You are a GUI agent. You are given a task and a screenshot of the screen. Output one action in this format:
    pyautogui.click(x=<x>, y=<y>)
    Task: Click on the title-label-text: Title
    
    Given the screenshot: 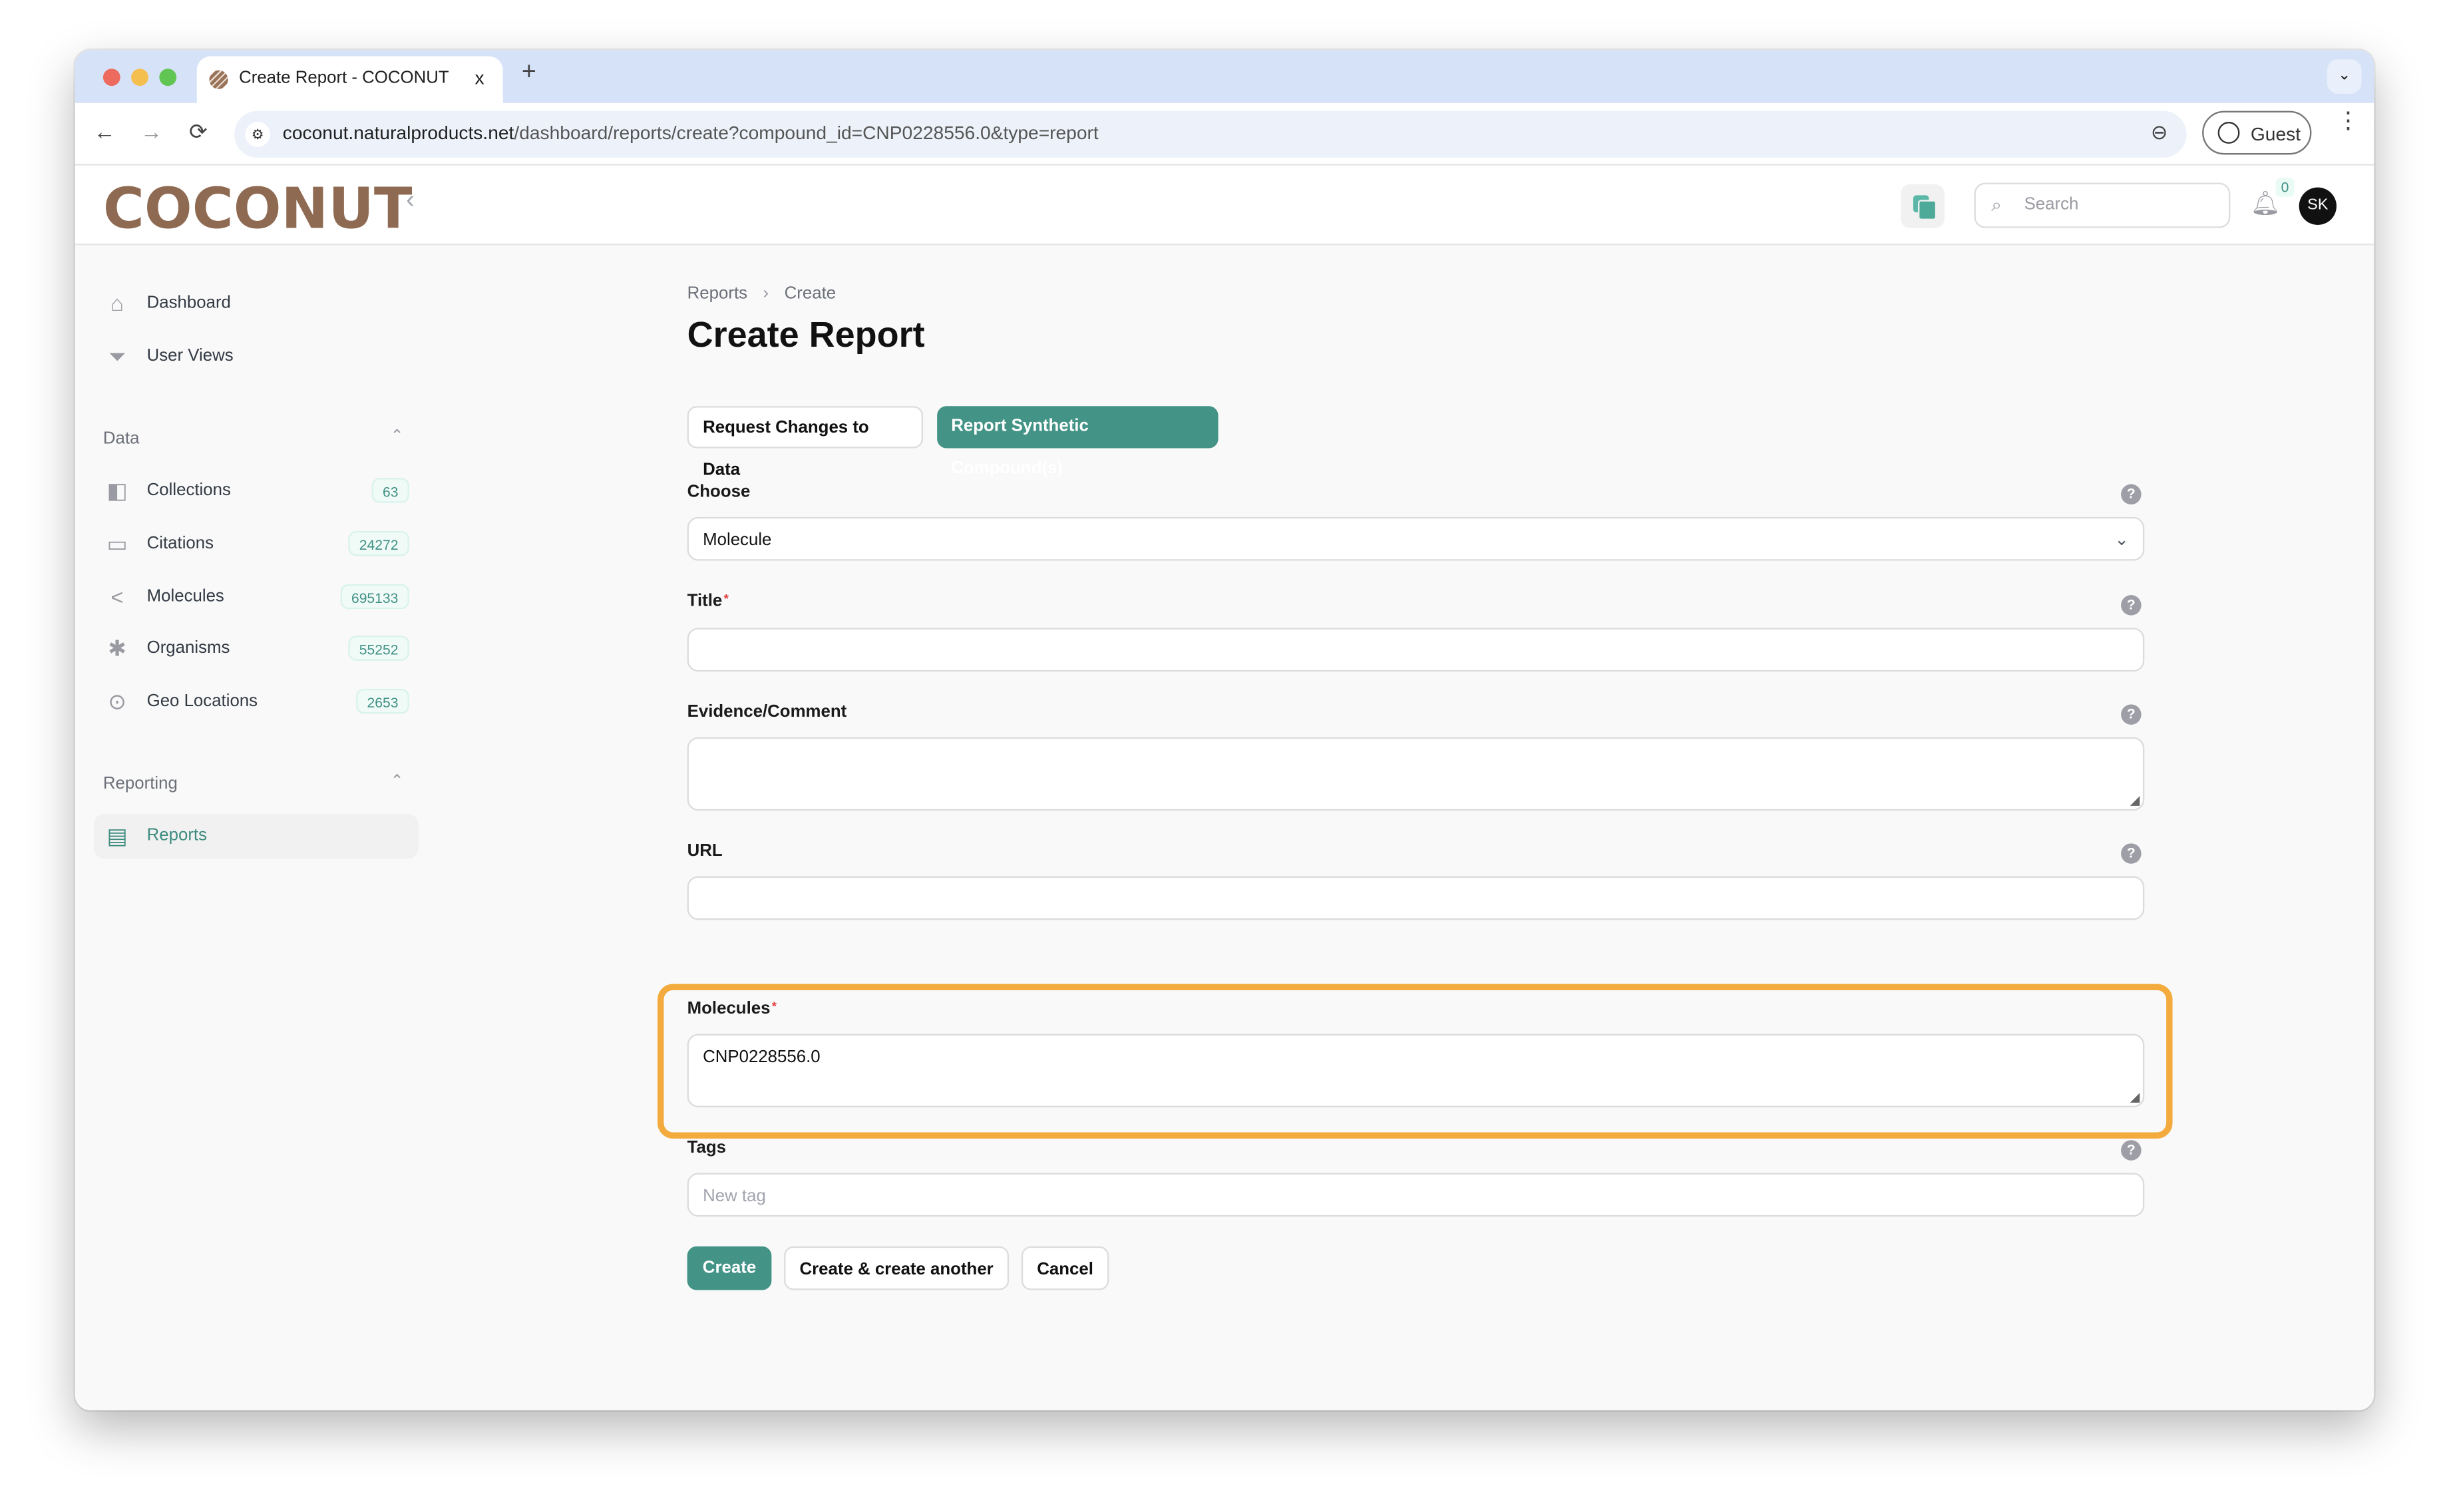 What is the action you would take?
    pyautogui.click(x=705, y=601)
    